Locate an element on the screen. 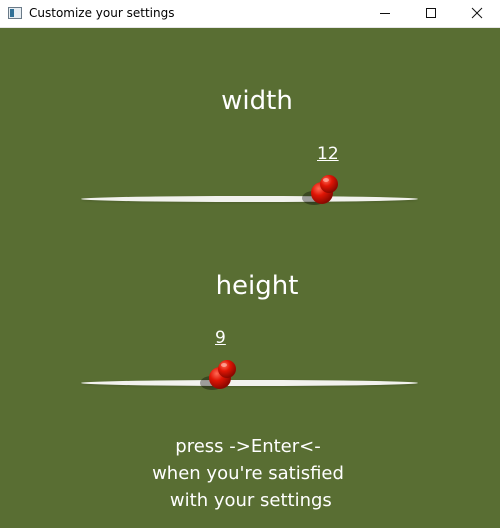  close-icon is located at coordinates (477, 13).